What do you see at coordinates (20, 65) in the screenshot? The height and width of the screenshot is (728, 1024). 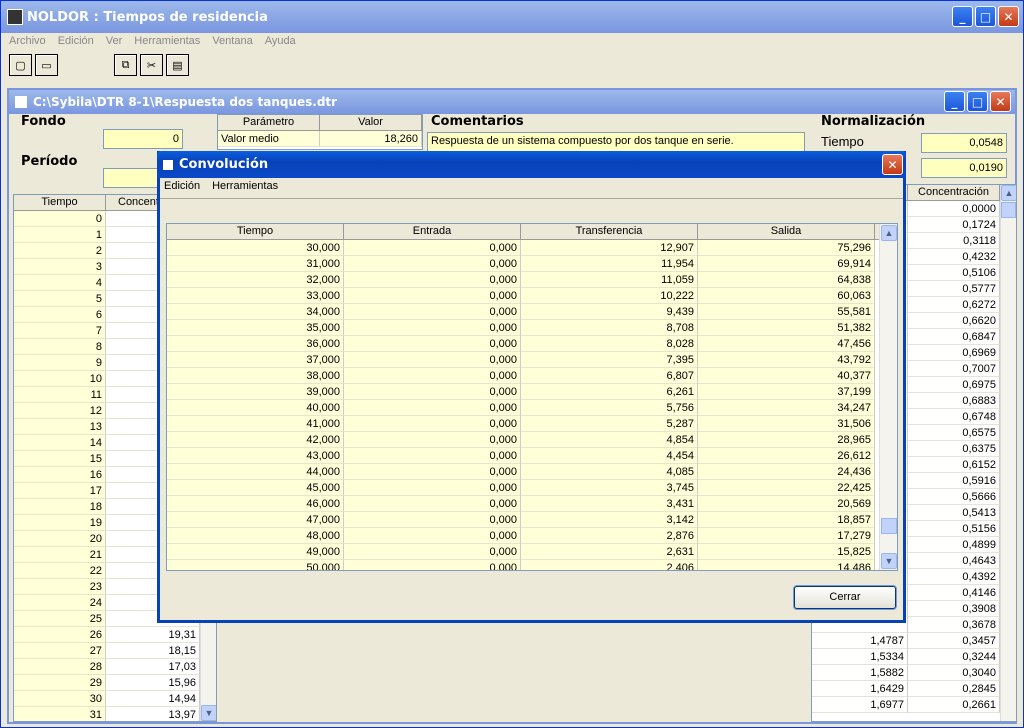 I see `new-file-icon: ▢` at bounding box center [20, 65].